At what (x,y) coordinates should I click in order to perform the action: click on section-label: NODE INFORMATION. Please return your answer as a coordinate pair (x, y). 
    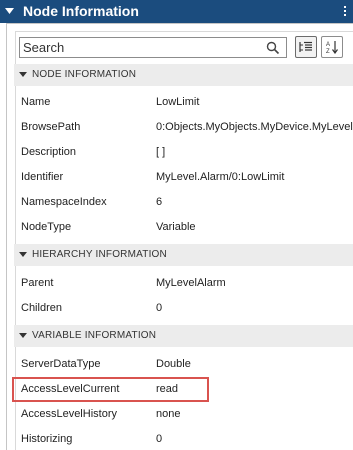
    Looking at the image, I should click on (84, 74).